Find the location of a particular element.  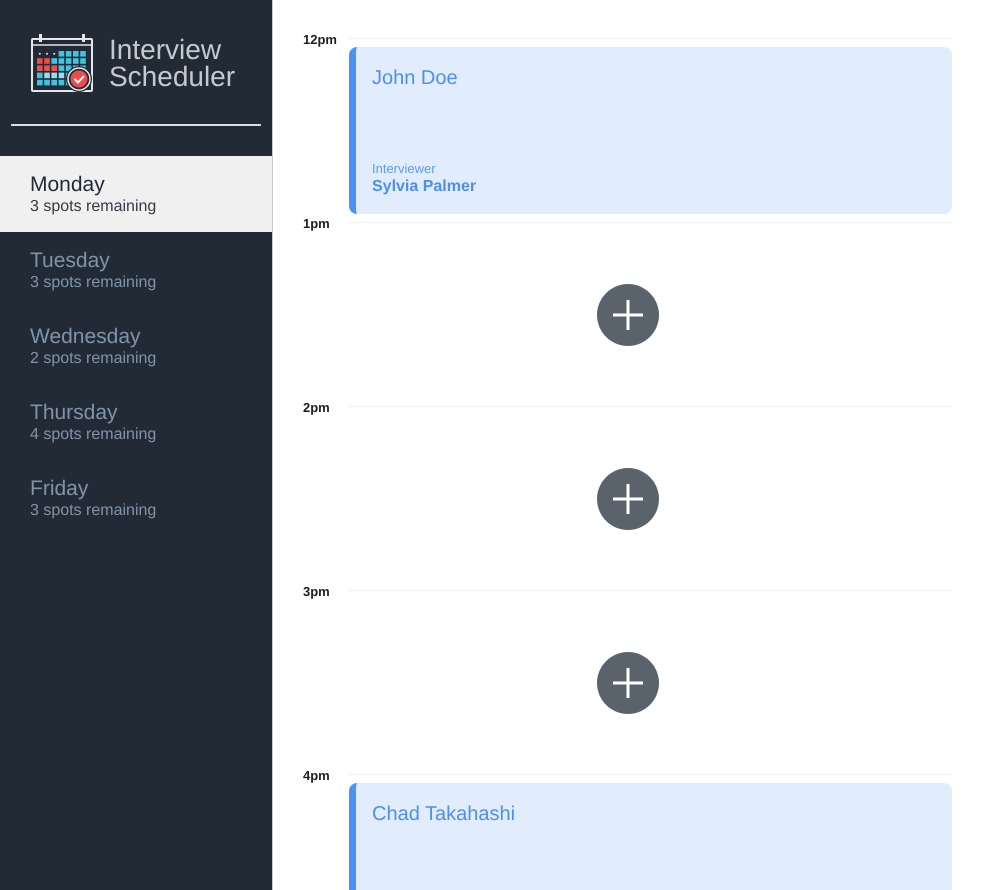

time-label: 1pm is located at coordinates (317, 224).